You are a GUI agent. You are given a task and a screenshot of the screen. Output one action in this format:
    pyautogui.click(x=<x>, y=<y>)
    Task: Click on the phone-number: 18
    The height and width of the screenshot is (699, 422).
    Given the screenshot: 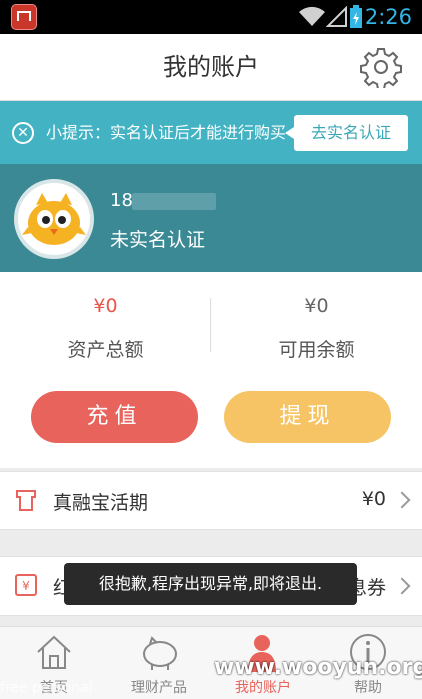 What is the action you would take?
    pyautogui.click(x=121, y=200)
    